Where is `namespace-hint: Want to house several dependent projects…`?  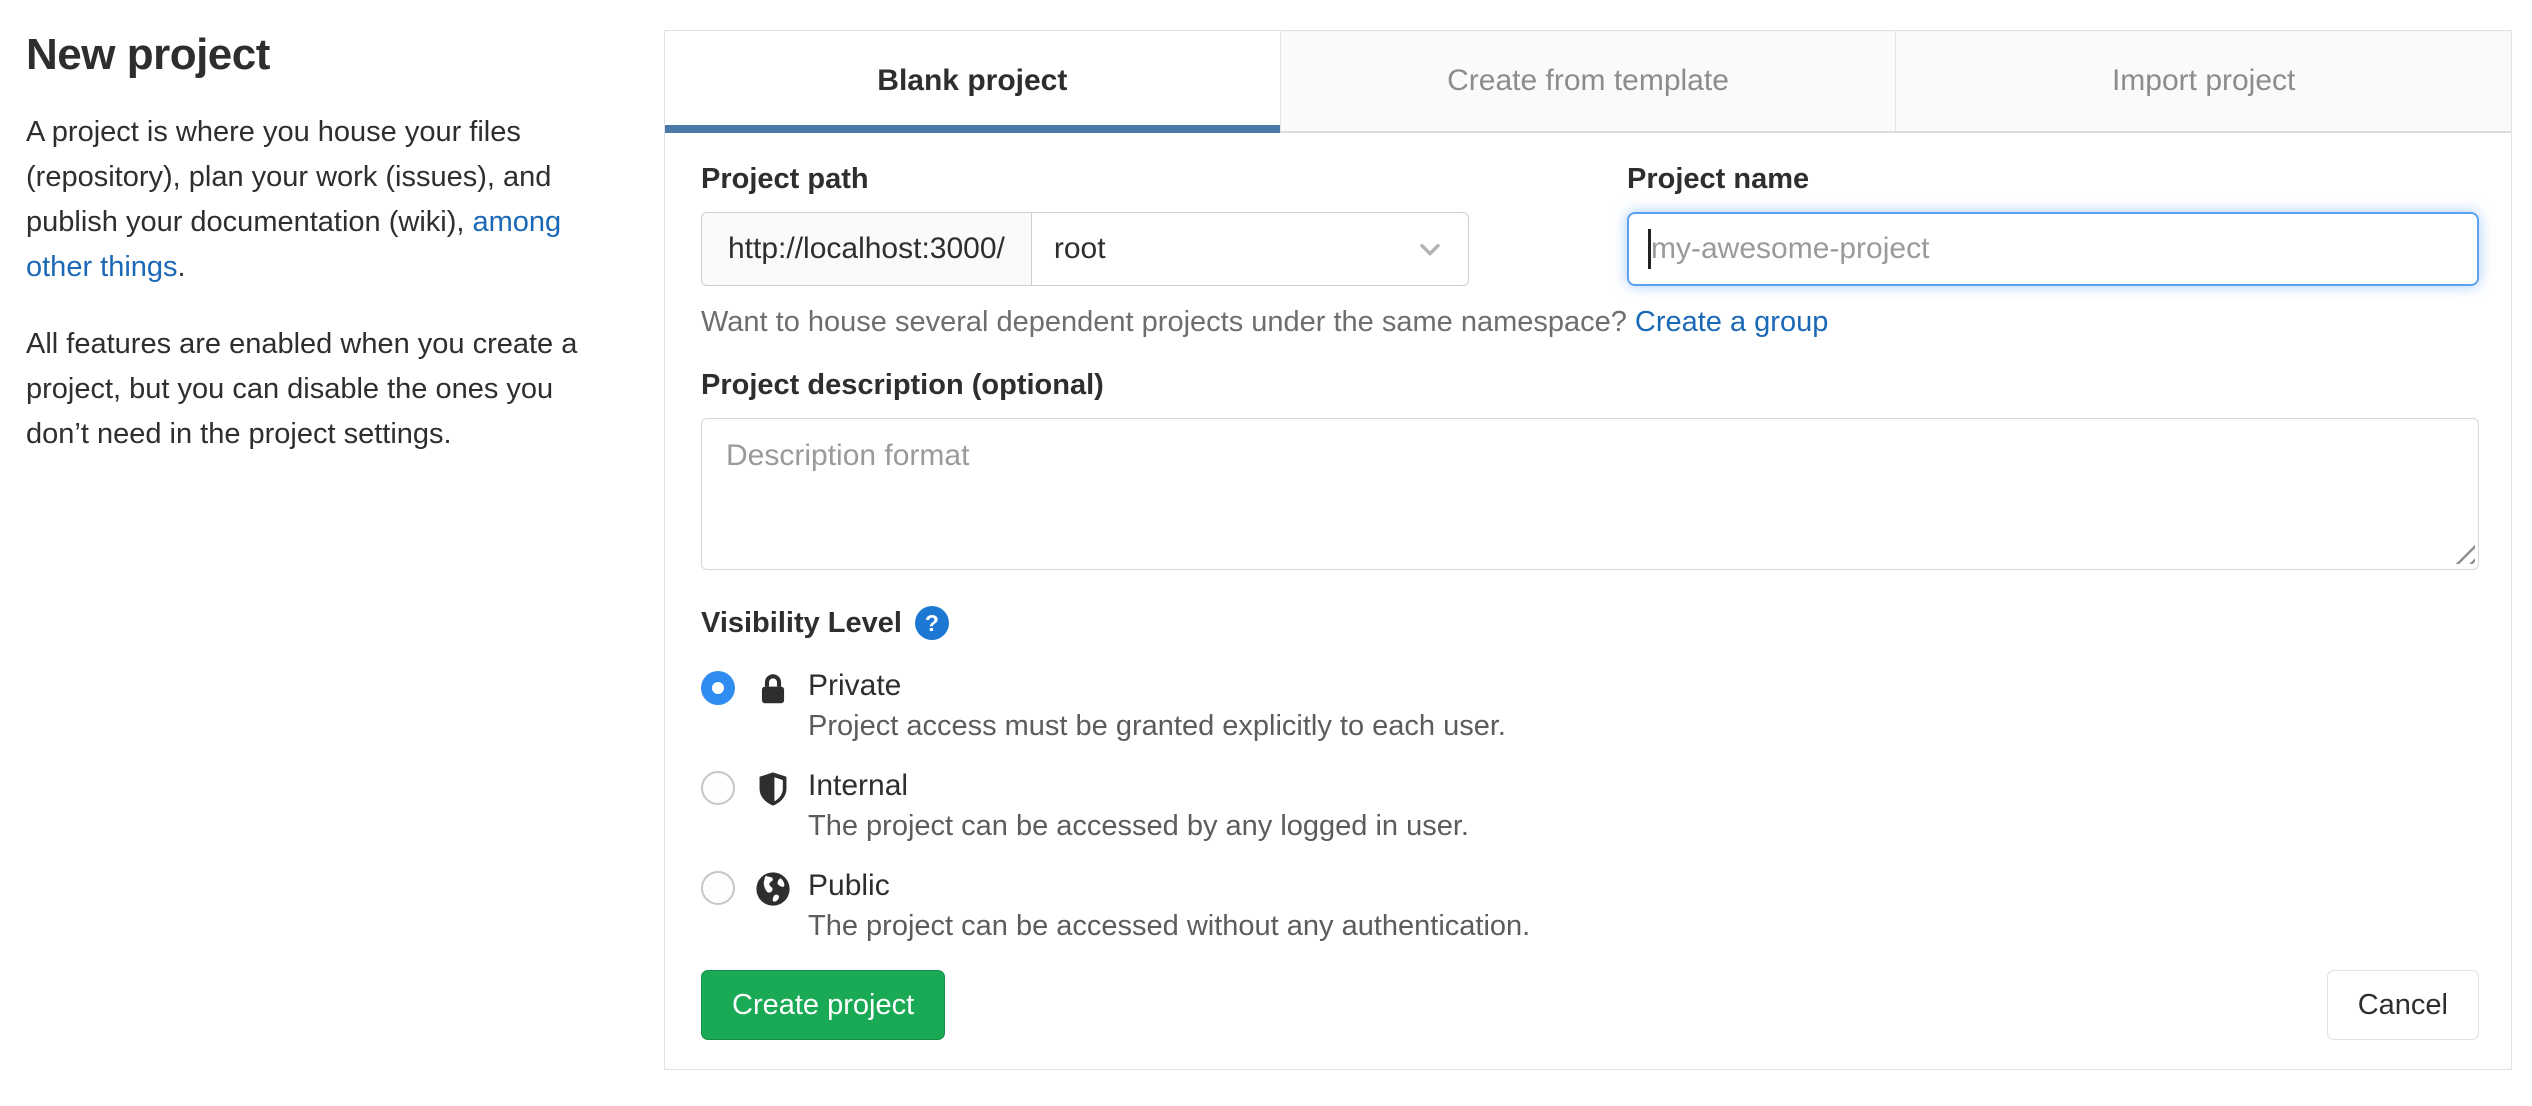 namespace-hint: Want to house several dependent projects… is located at coordinates (1590, 322).